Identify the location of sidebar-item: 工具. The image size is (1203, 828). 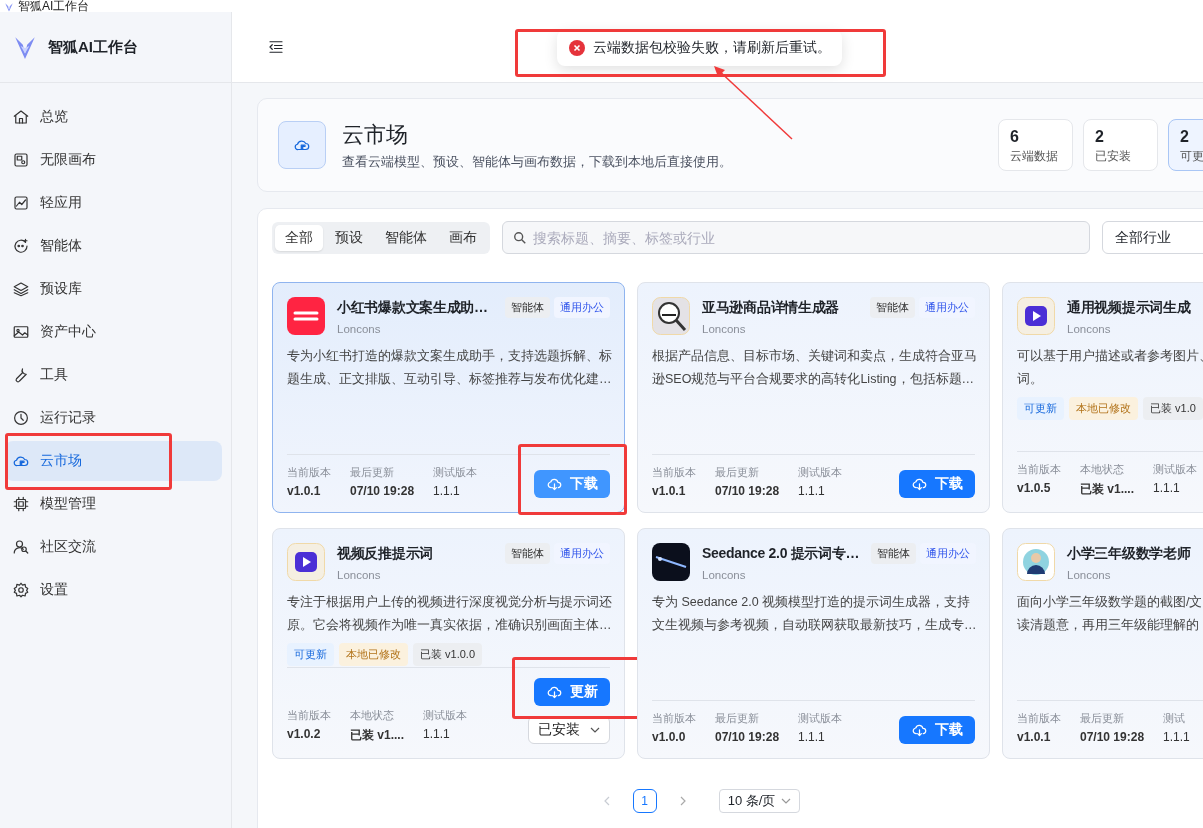
(113, 375).